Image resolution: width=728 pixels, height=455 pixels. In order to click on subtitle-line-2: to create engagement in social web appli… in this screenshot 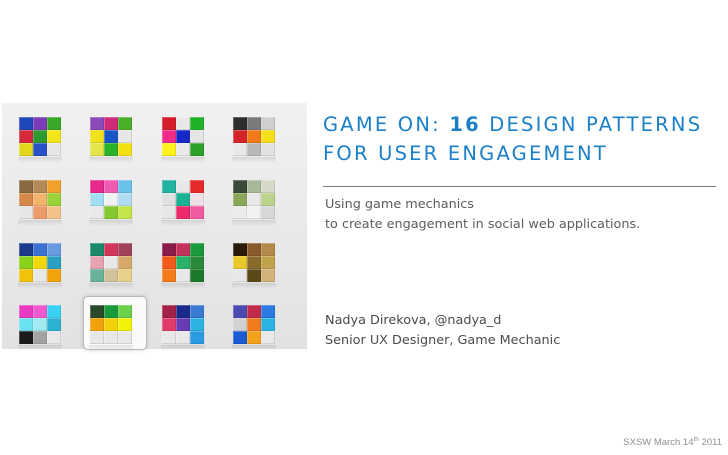, I will do `click(483, 224)`.